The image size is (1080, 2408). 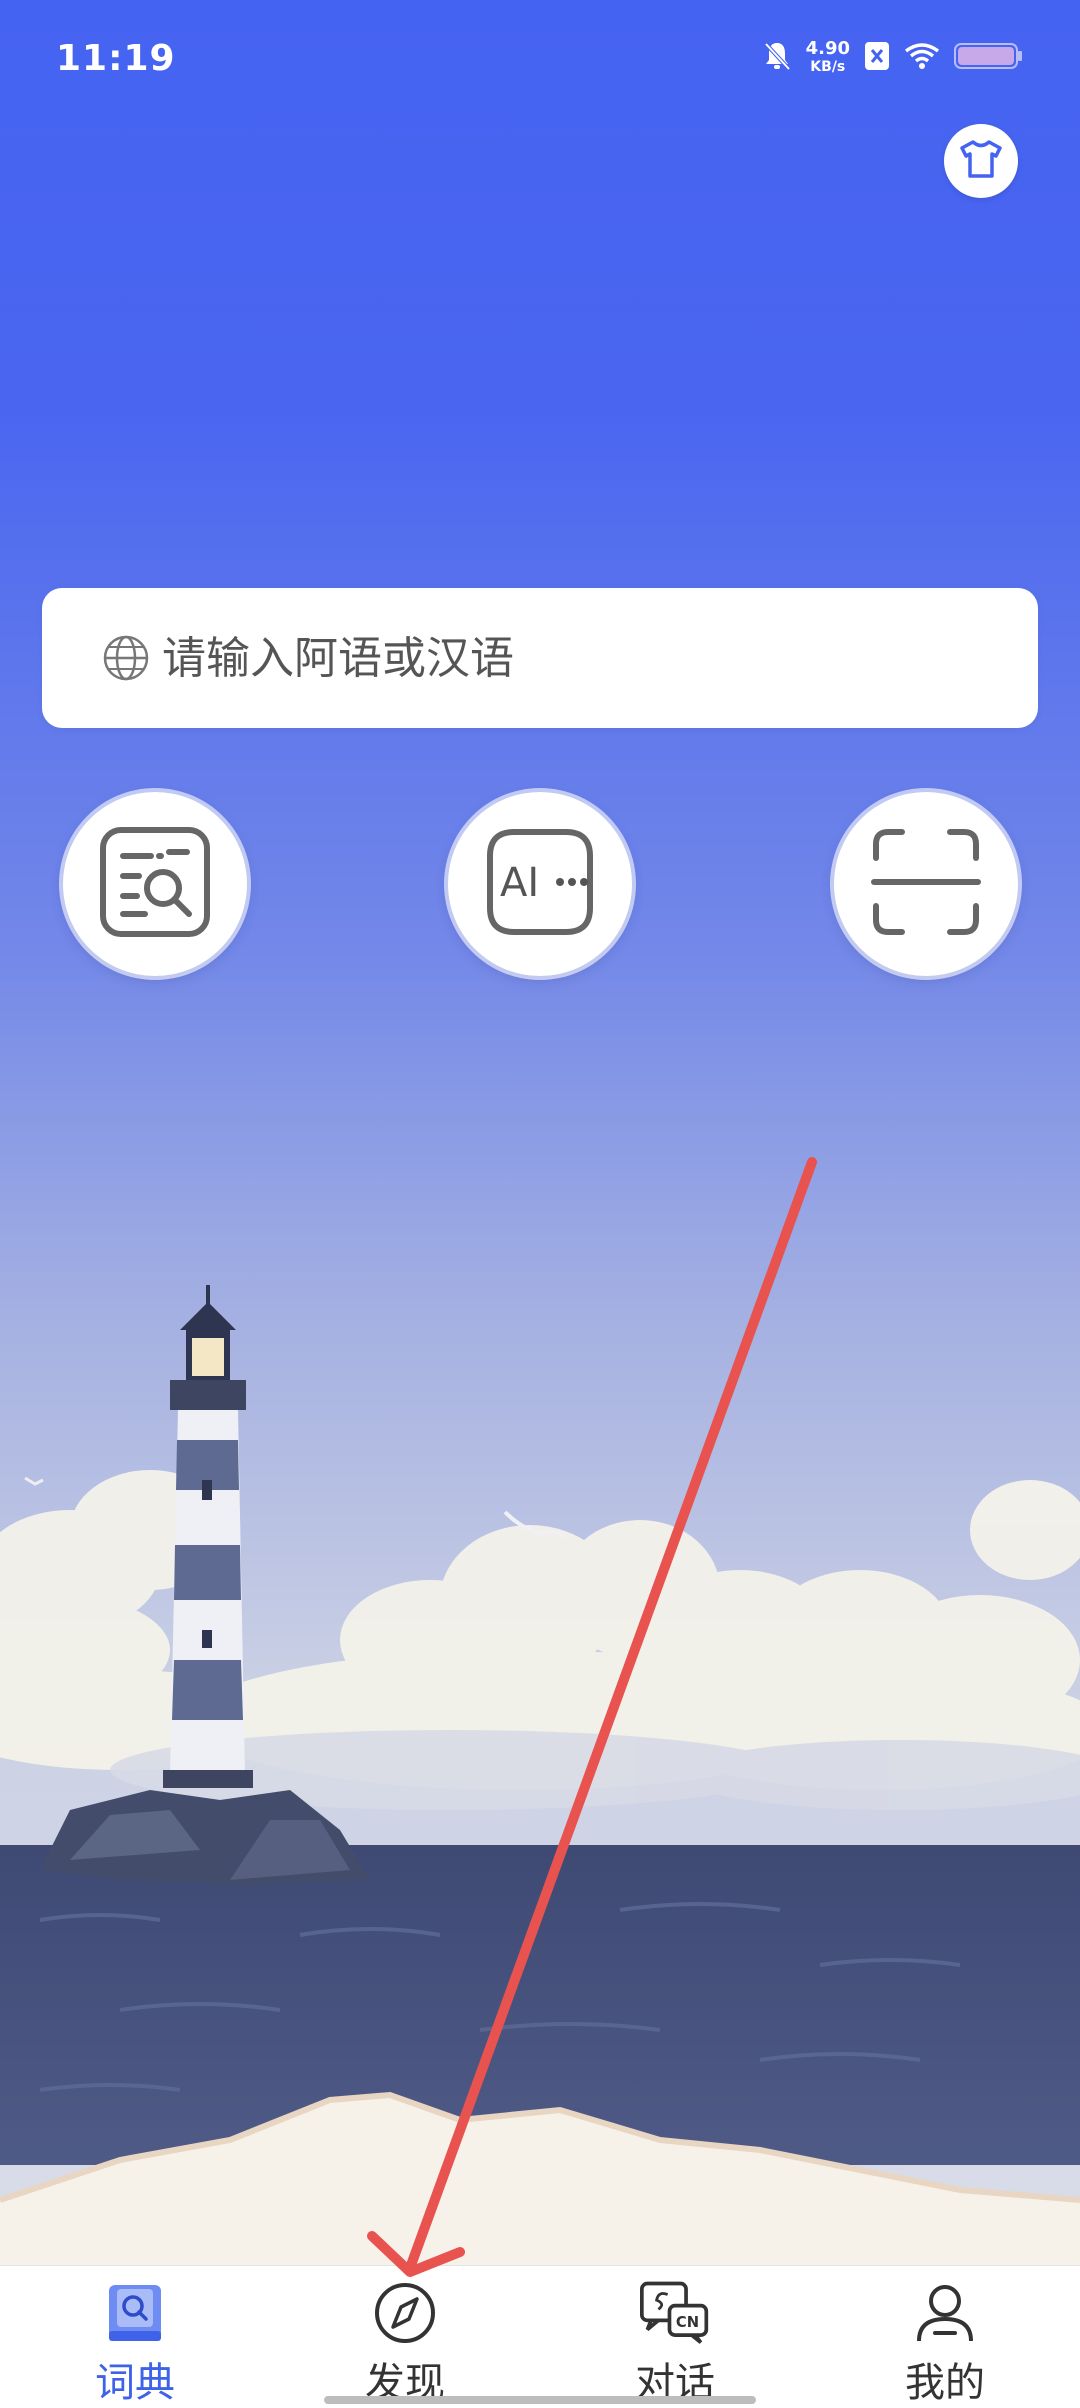 I want to click on bell-muted-icon, so click(x=777, y=58).